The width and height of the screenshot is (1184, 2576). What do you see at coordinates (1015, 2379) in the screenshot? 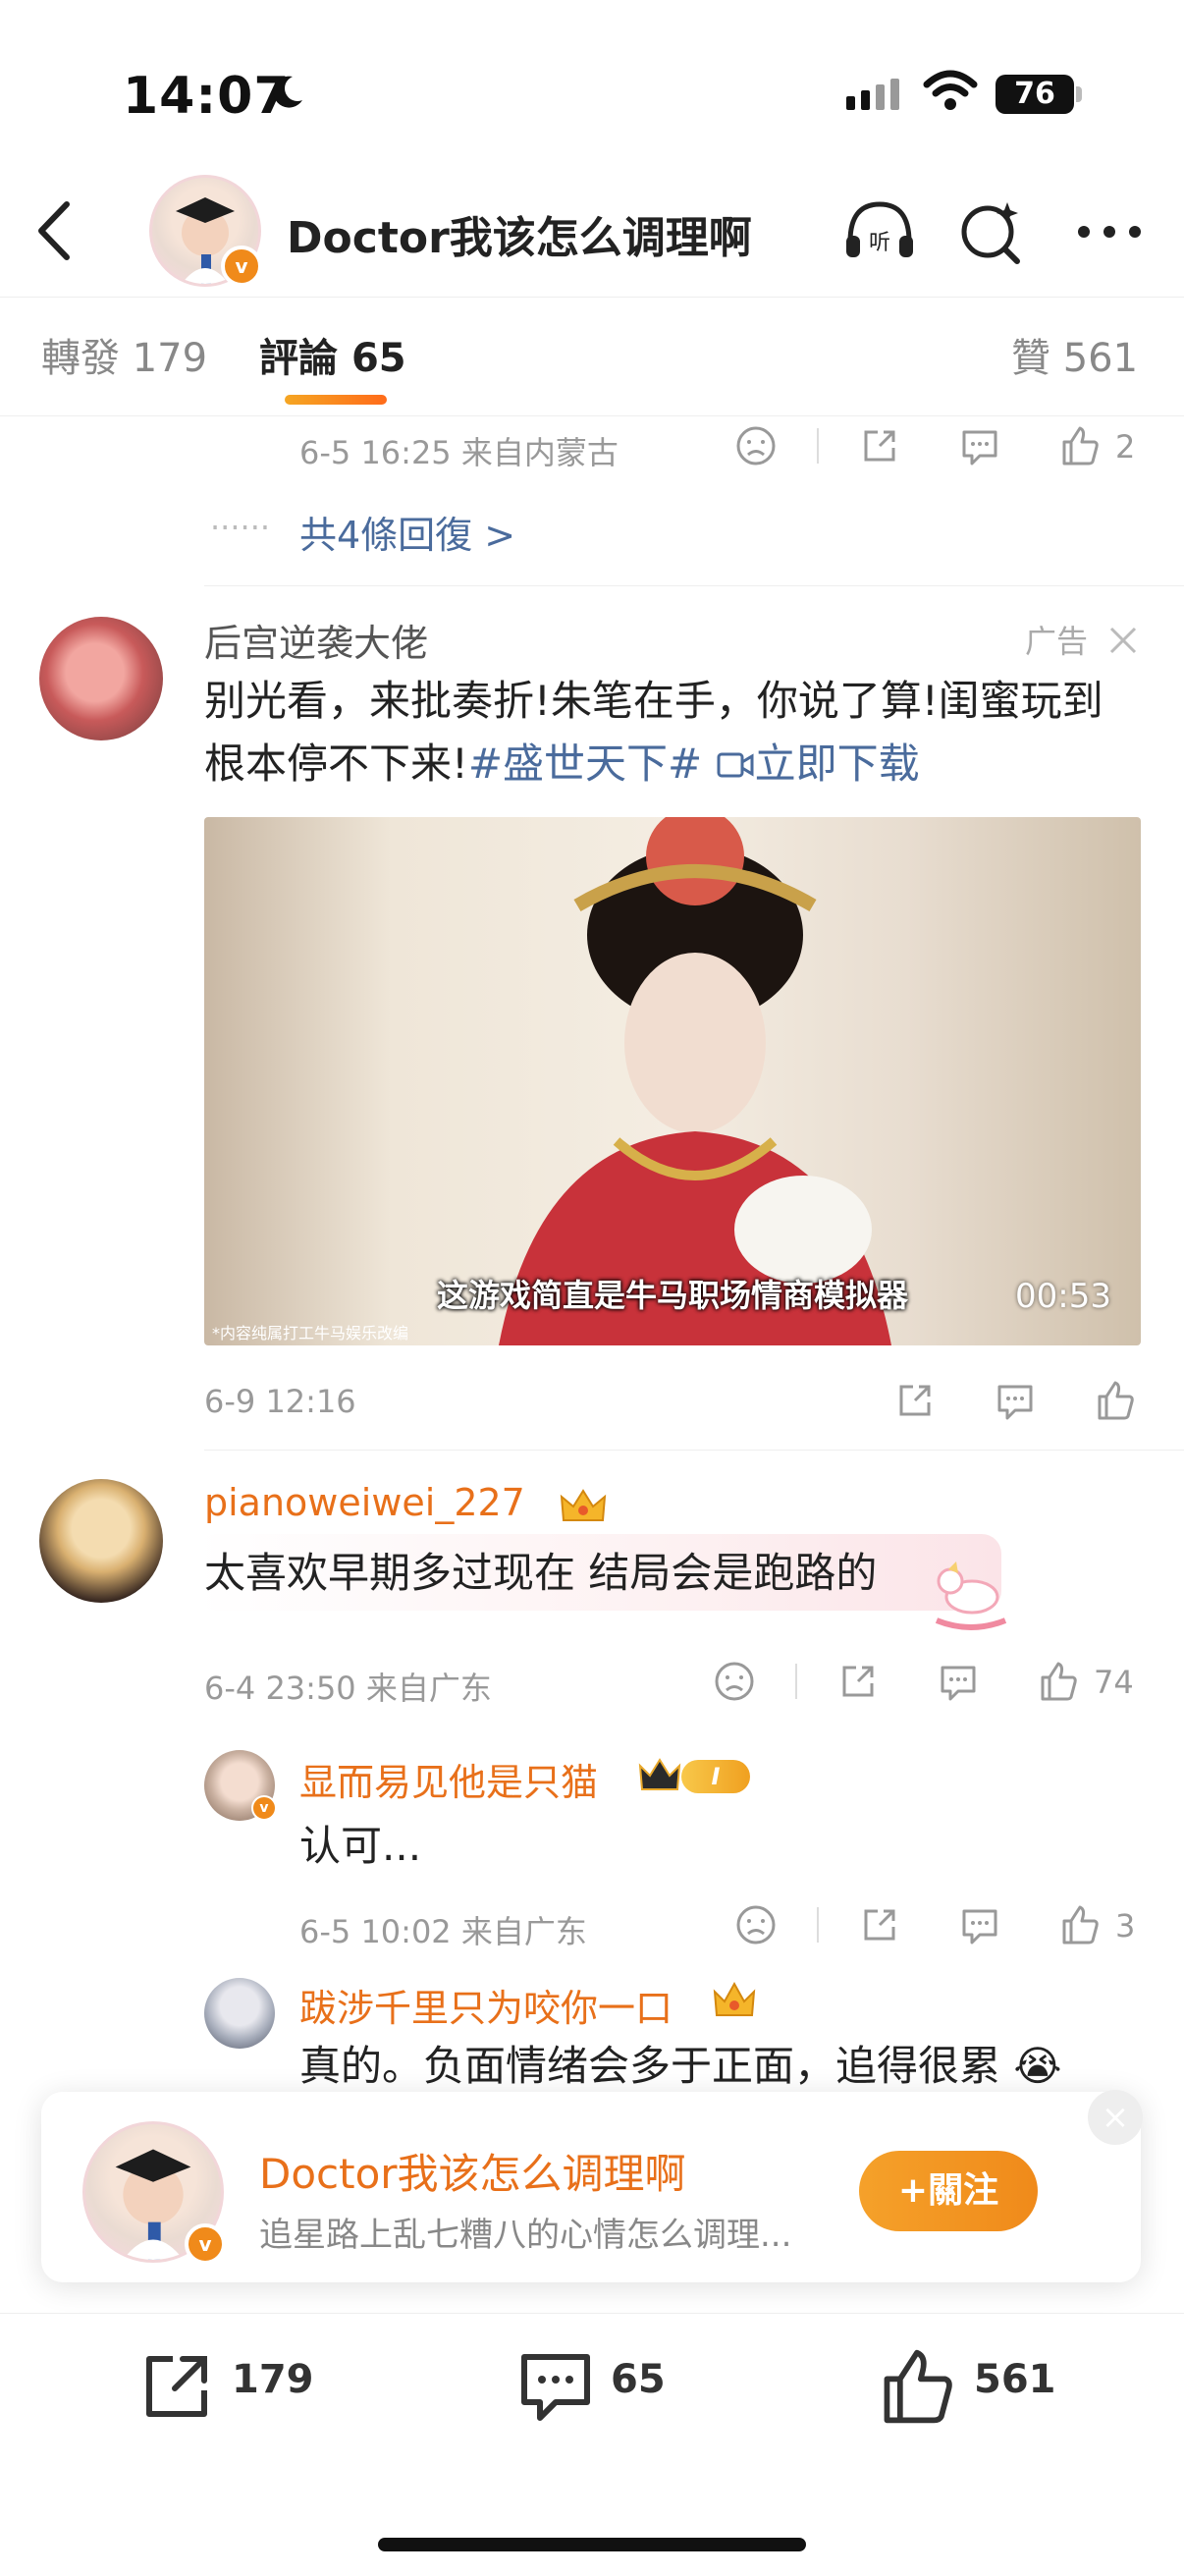
I see `like-count: 561` at bounding box center [1015, 2379].